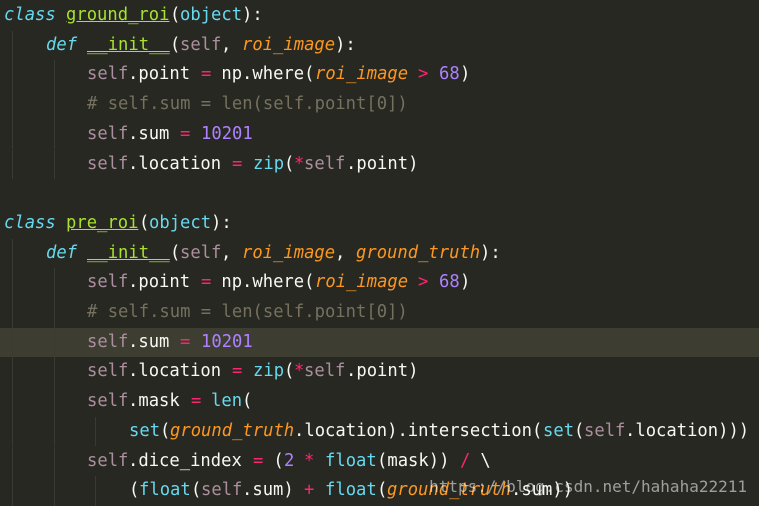 The image size is (759, 506). I want to click on code-token: ground_roi, so click(118, 15).